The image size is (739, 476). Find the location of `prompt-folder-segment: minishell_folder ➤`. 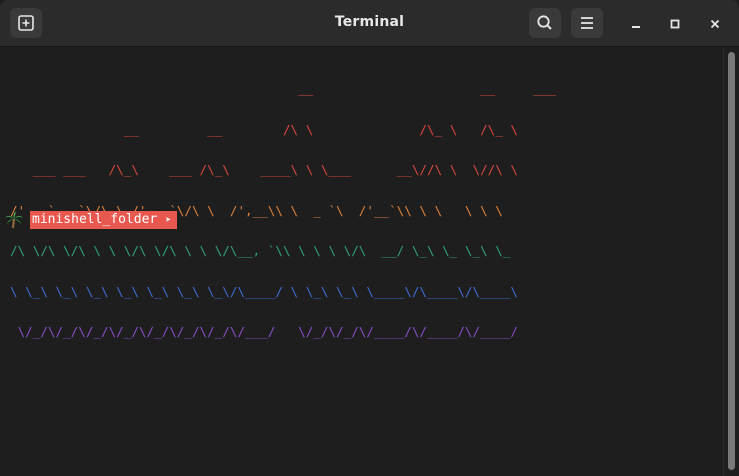

prompt-folder-segment: minishell_folder ➤ is located at coordinates (104, 220).